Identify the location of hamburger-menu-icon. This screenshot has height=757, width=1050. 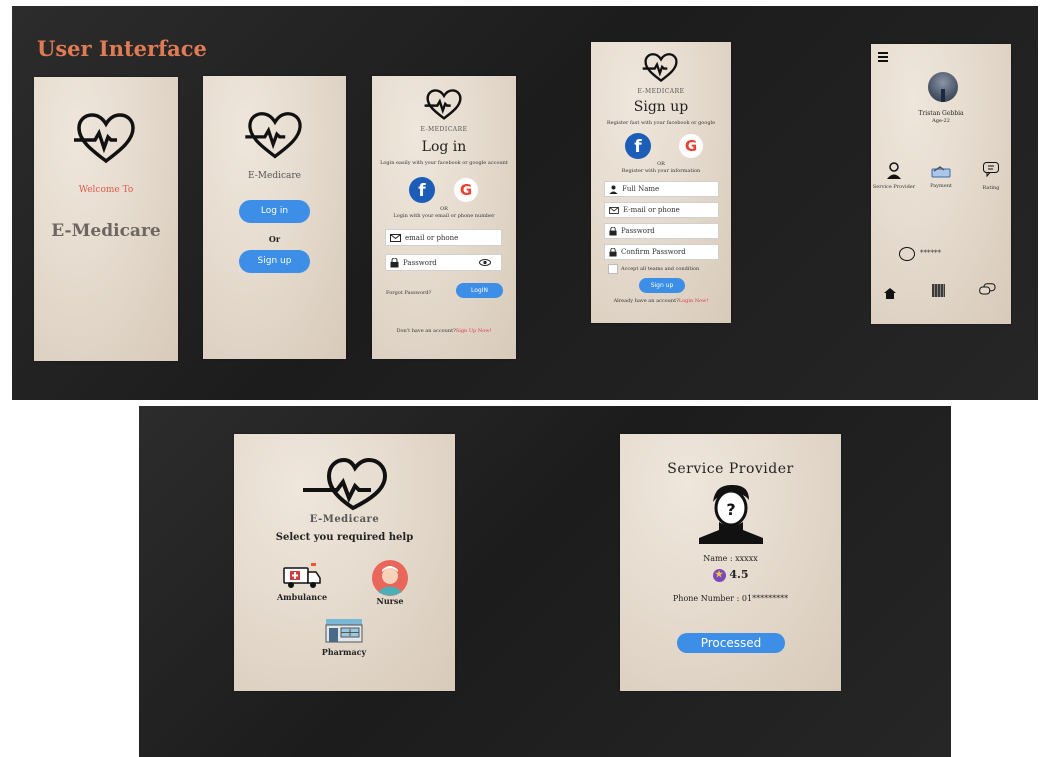
(883, 57).